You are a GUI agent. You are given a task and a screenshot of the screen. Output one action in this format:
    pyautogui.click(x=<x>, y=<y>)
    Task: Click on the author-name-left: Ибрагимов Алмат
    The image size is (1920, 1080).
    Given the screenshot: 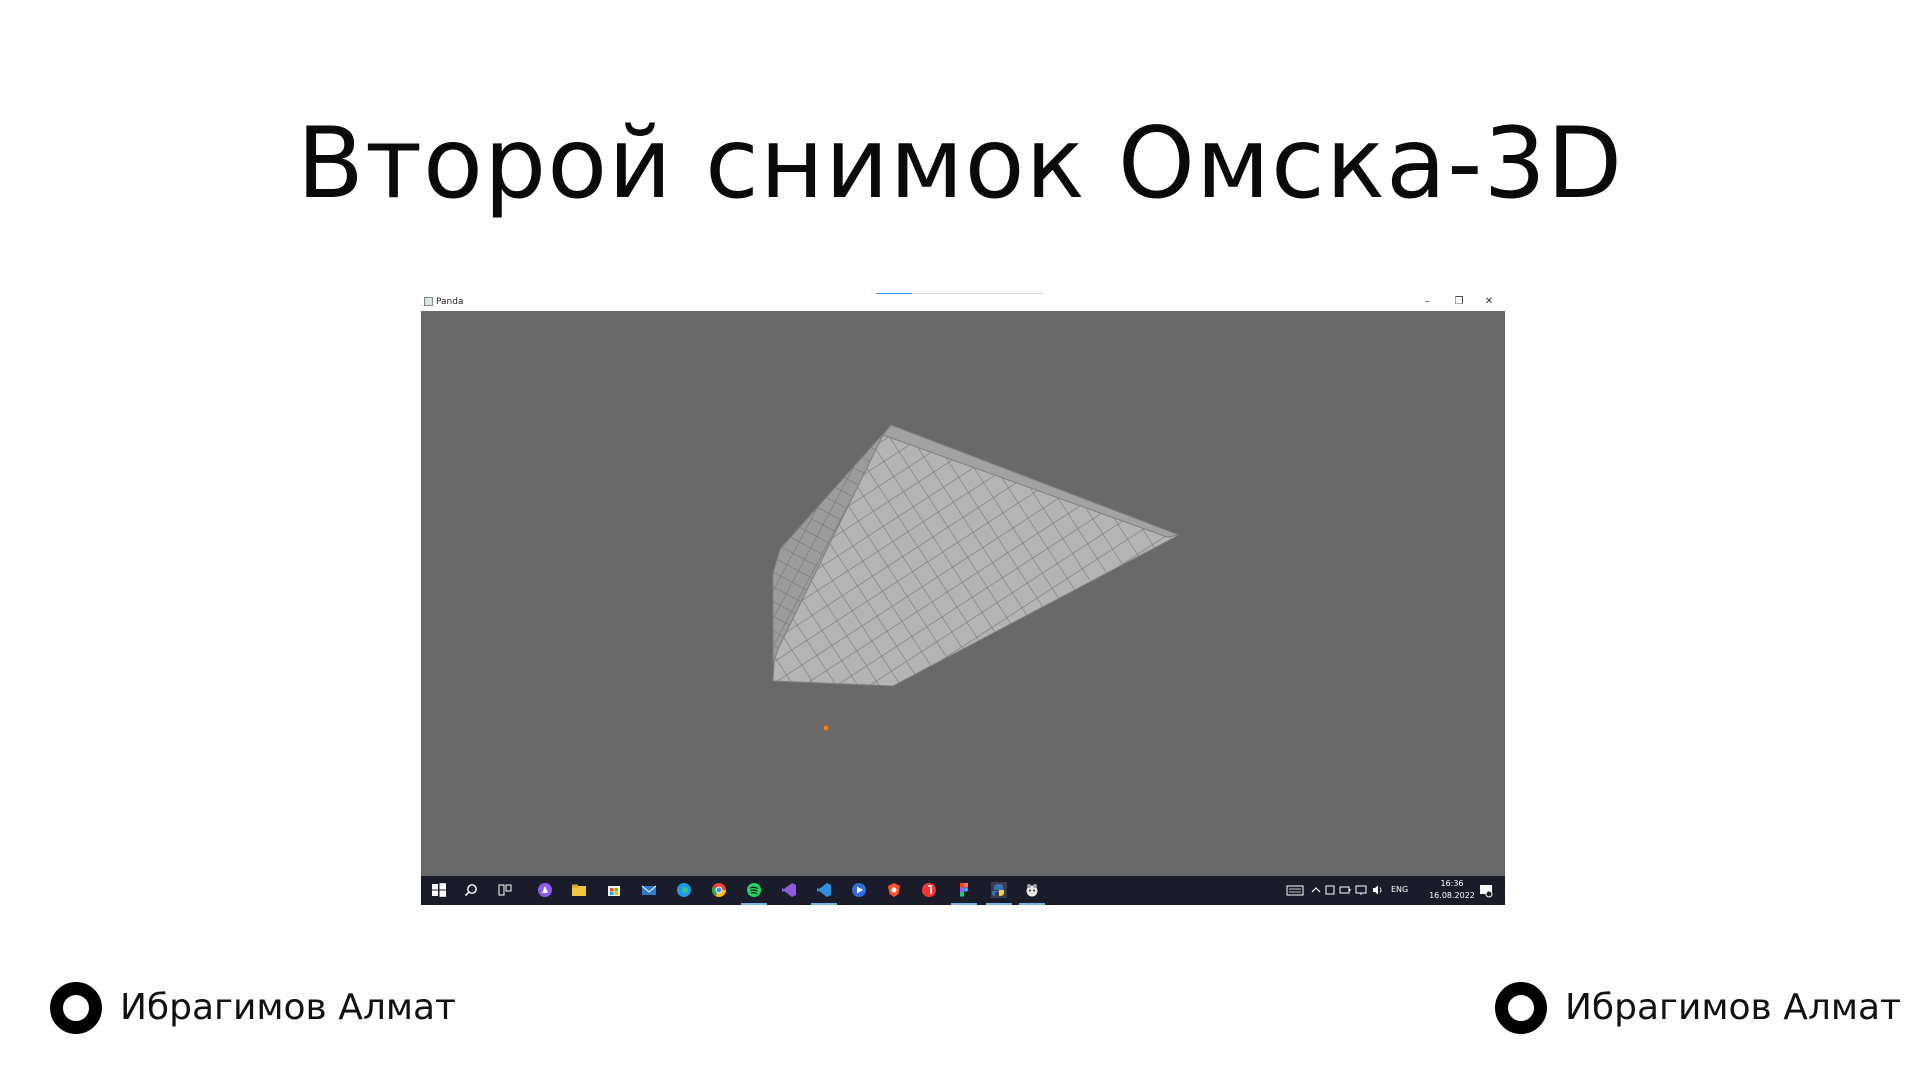 What is the action you would take?
    pyautogui.click(x=288, y=1007)
    